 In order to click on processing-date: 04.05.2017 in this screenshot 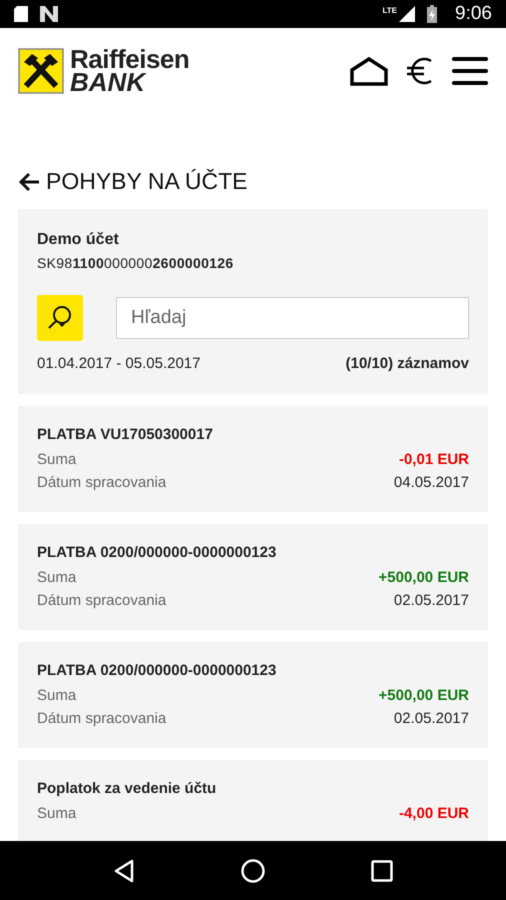, I will do `click(431, 483)`.